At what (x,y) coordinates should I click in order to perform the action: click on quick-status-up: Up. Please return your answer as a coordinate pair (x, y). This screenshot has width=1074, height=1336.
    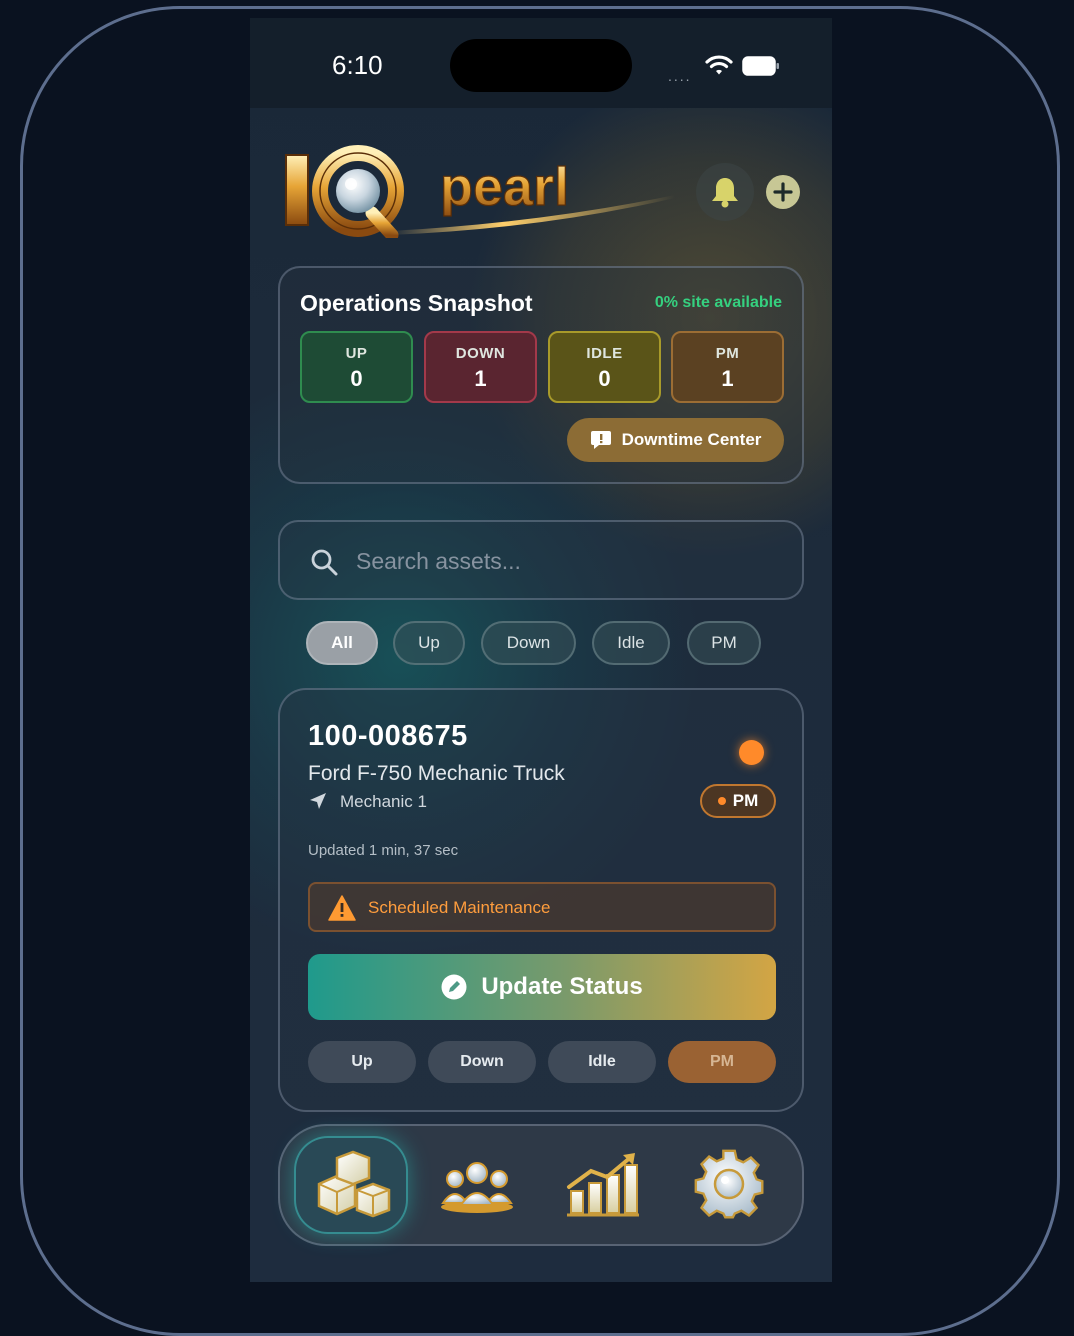
    Looking at the image, I should click on (362, 1062).